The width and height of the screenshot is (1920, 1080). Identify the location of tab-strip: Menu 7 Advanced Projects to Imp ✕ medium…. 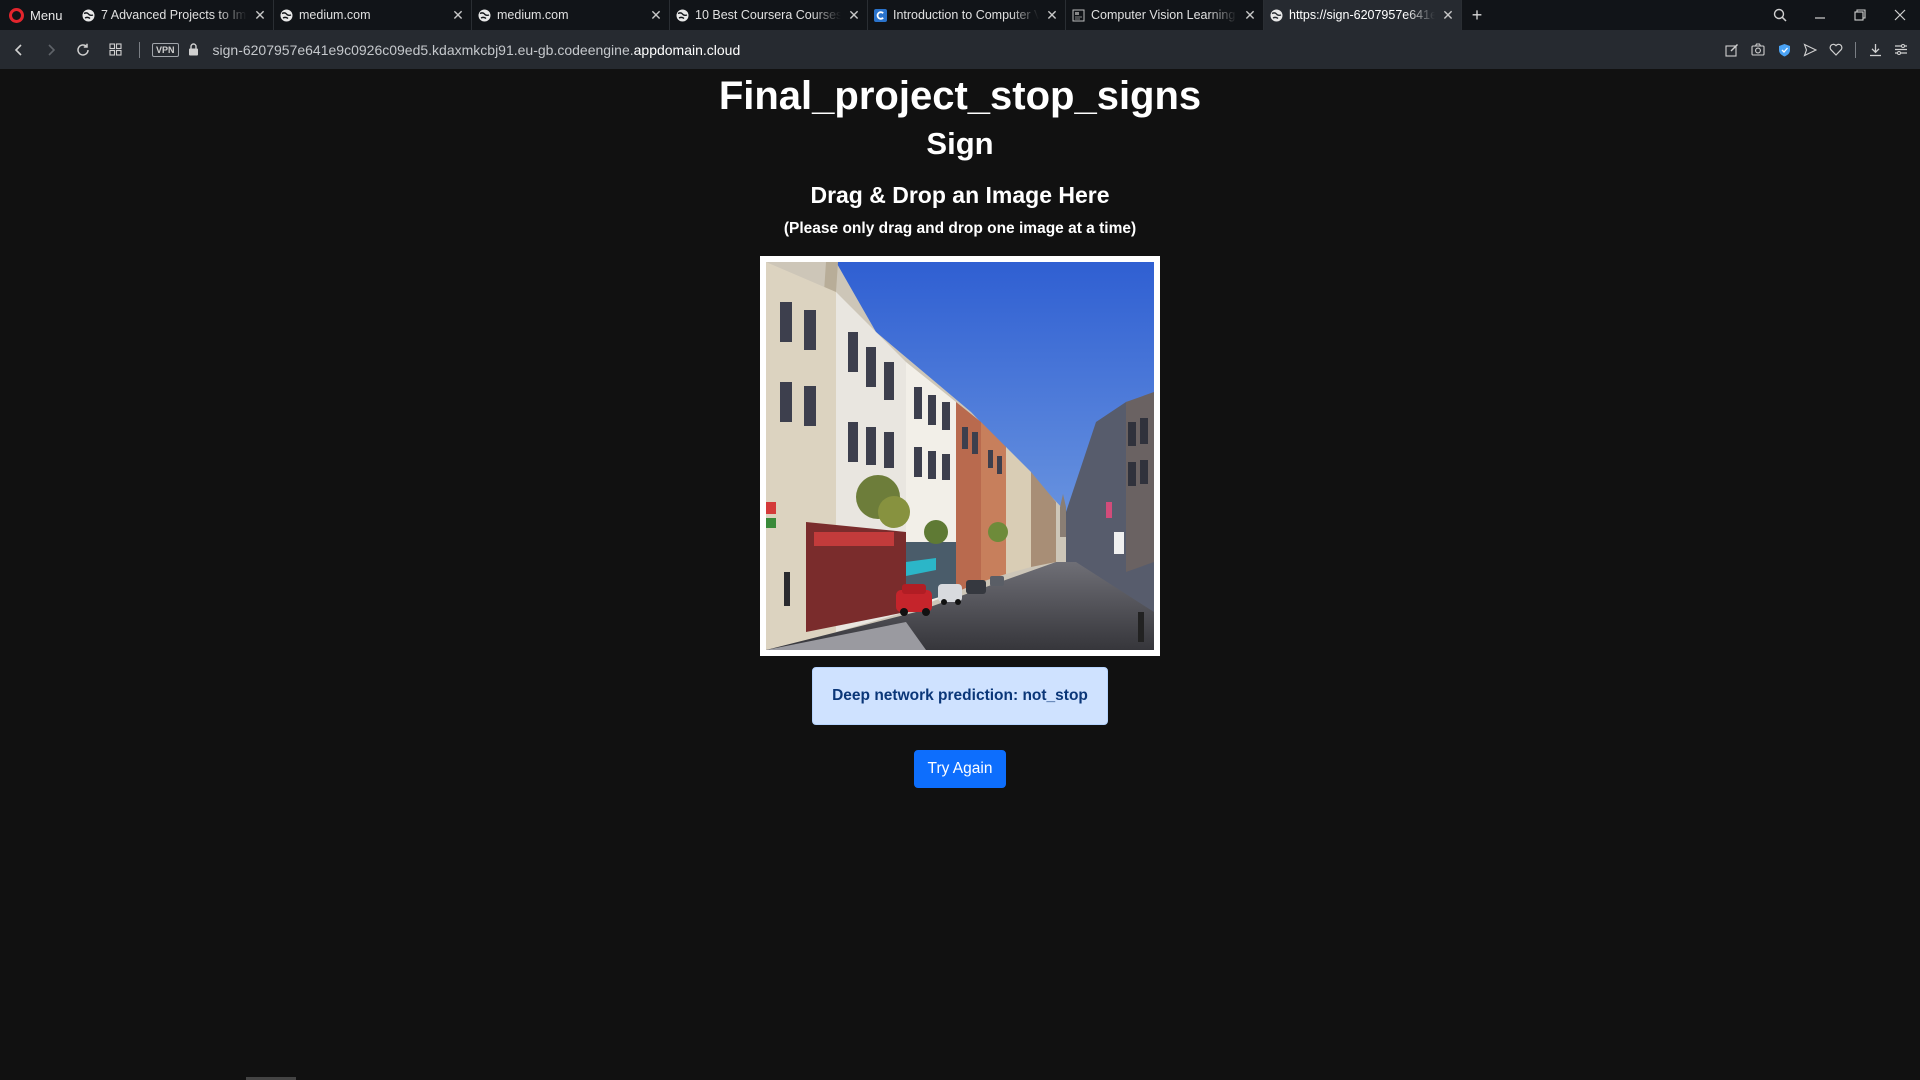
(960, 15).